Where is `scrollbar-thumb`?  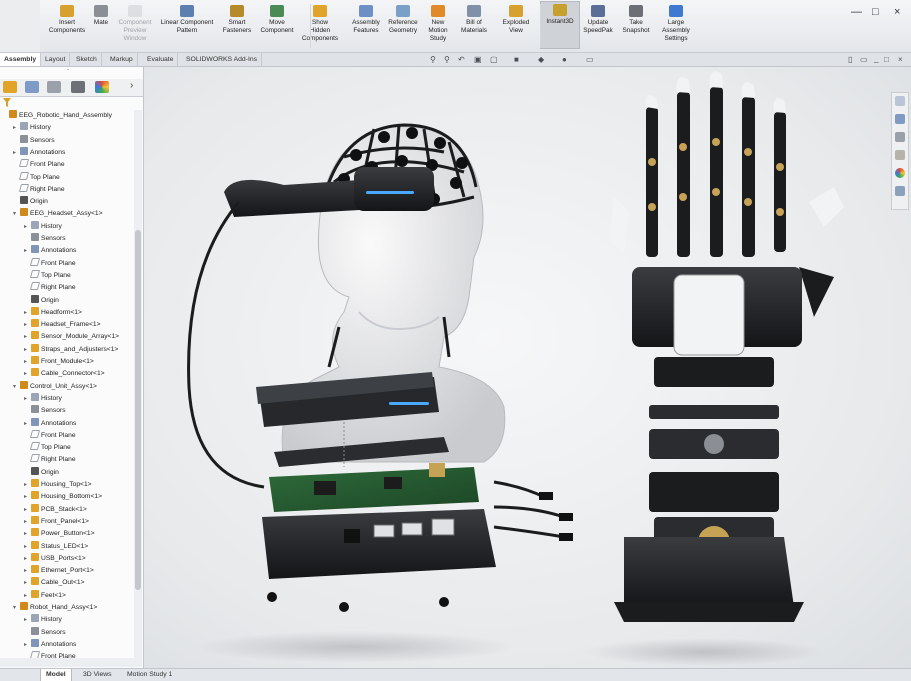
scrollbar-thumb is located at coordinates (138, 410).